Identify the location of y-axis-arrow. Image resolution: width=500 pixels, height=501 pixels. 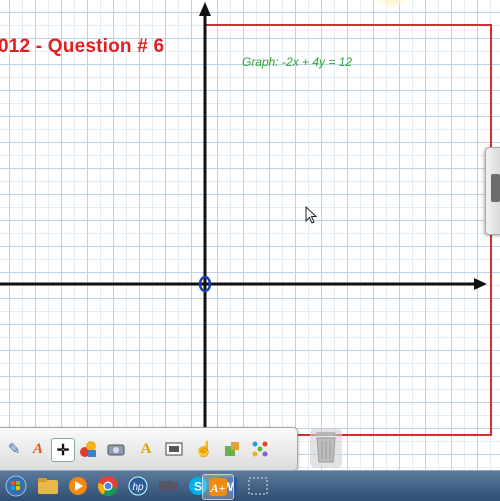
(205, 9).